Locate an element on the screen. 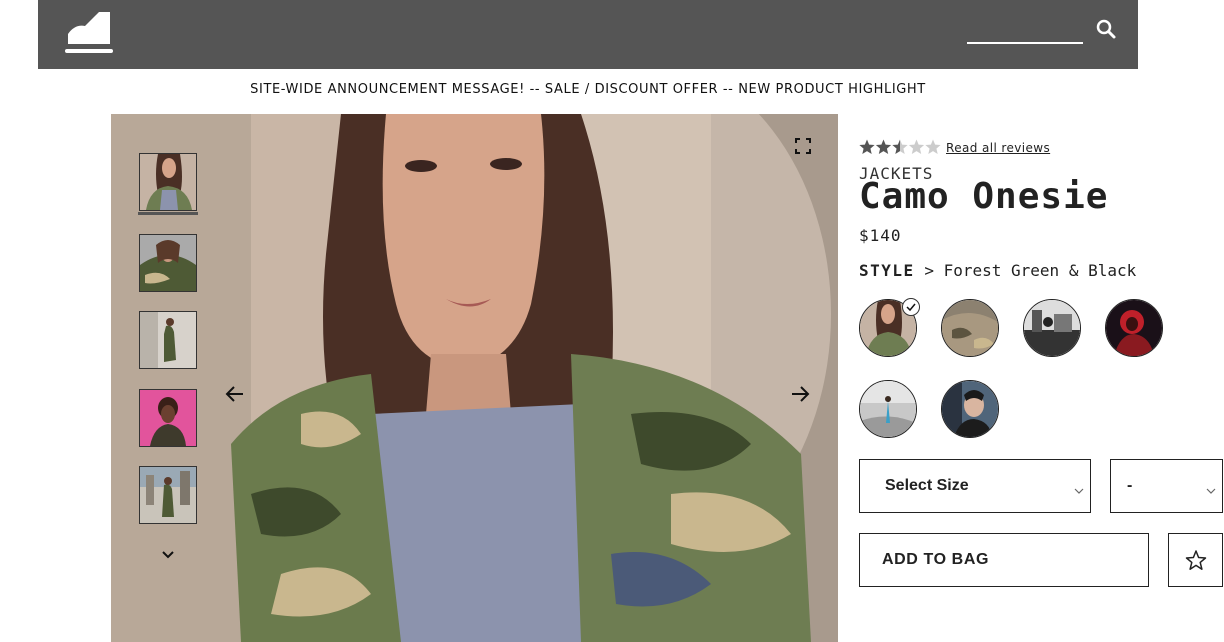  rating-stars is located at coordinates (901, 147).